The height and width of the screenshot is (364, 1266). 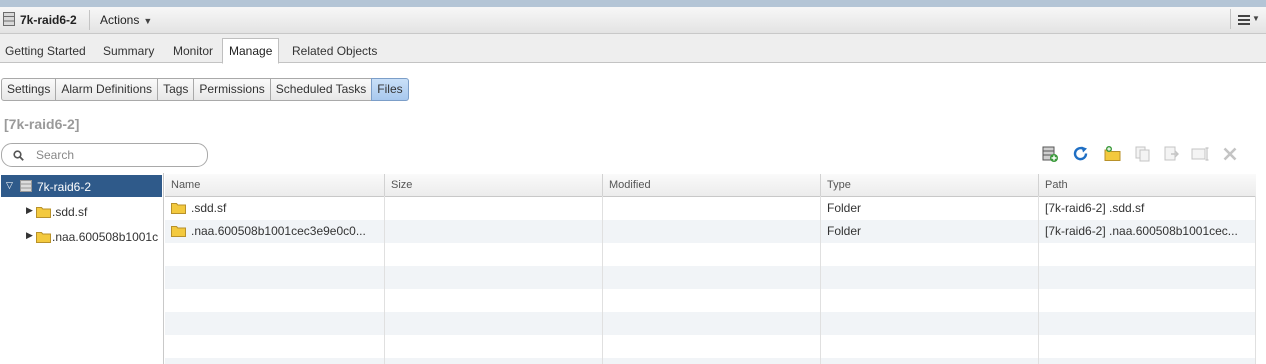 I want to click on subtab-settings: Settings, so click(x=29, y=89).